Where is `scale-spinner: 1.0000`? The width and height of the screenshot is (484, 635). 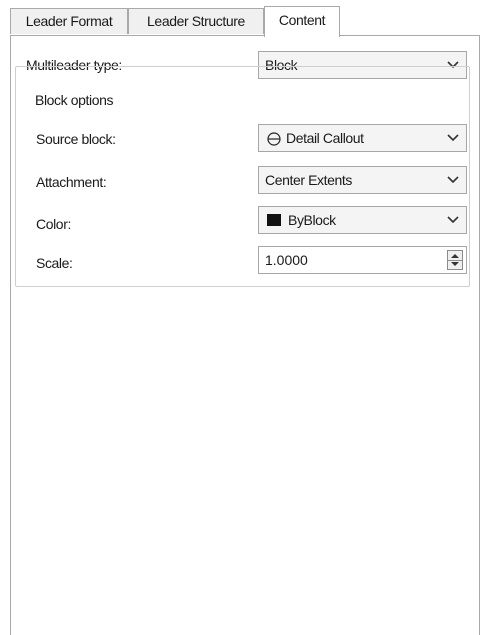
scale-spinner: 1.0000 is located at coordinates (362, 260).